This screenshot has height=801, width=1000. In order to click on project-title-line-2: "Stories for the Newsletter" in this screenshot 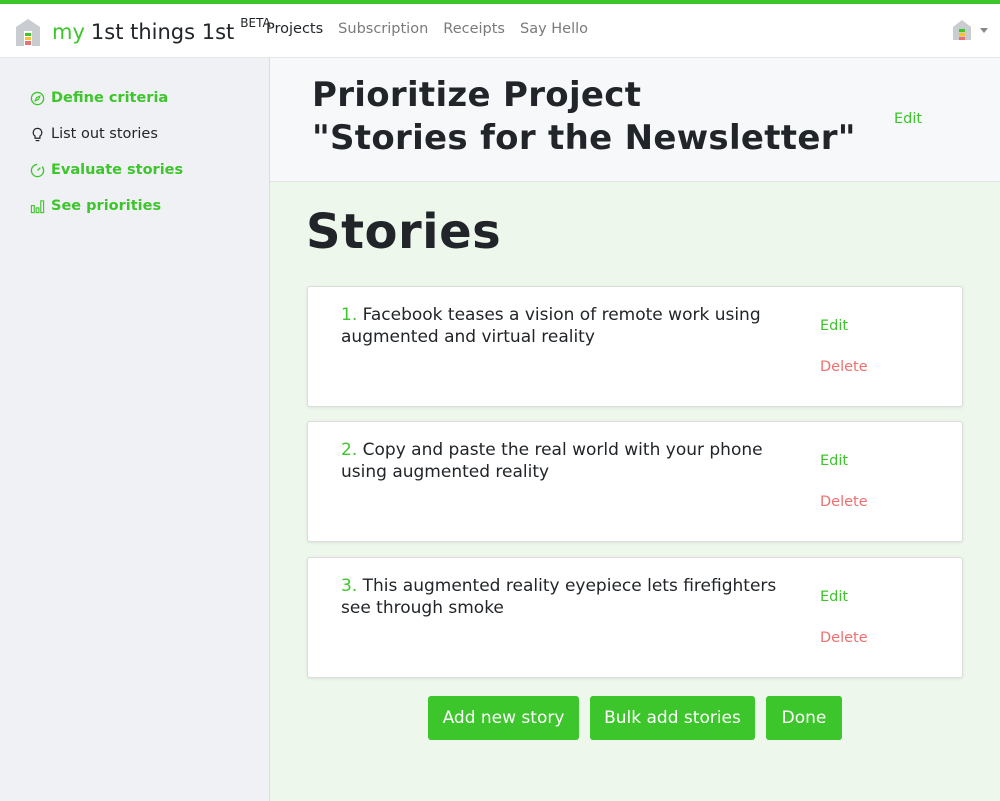, I will do `click(584, 138)`.